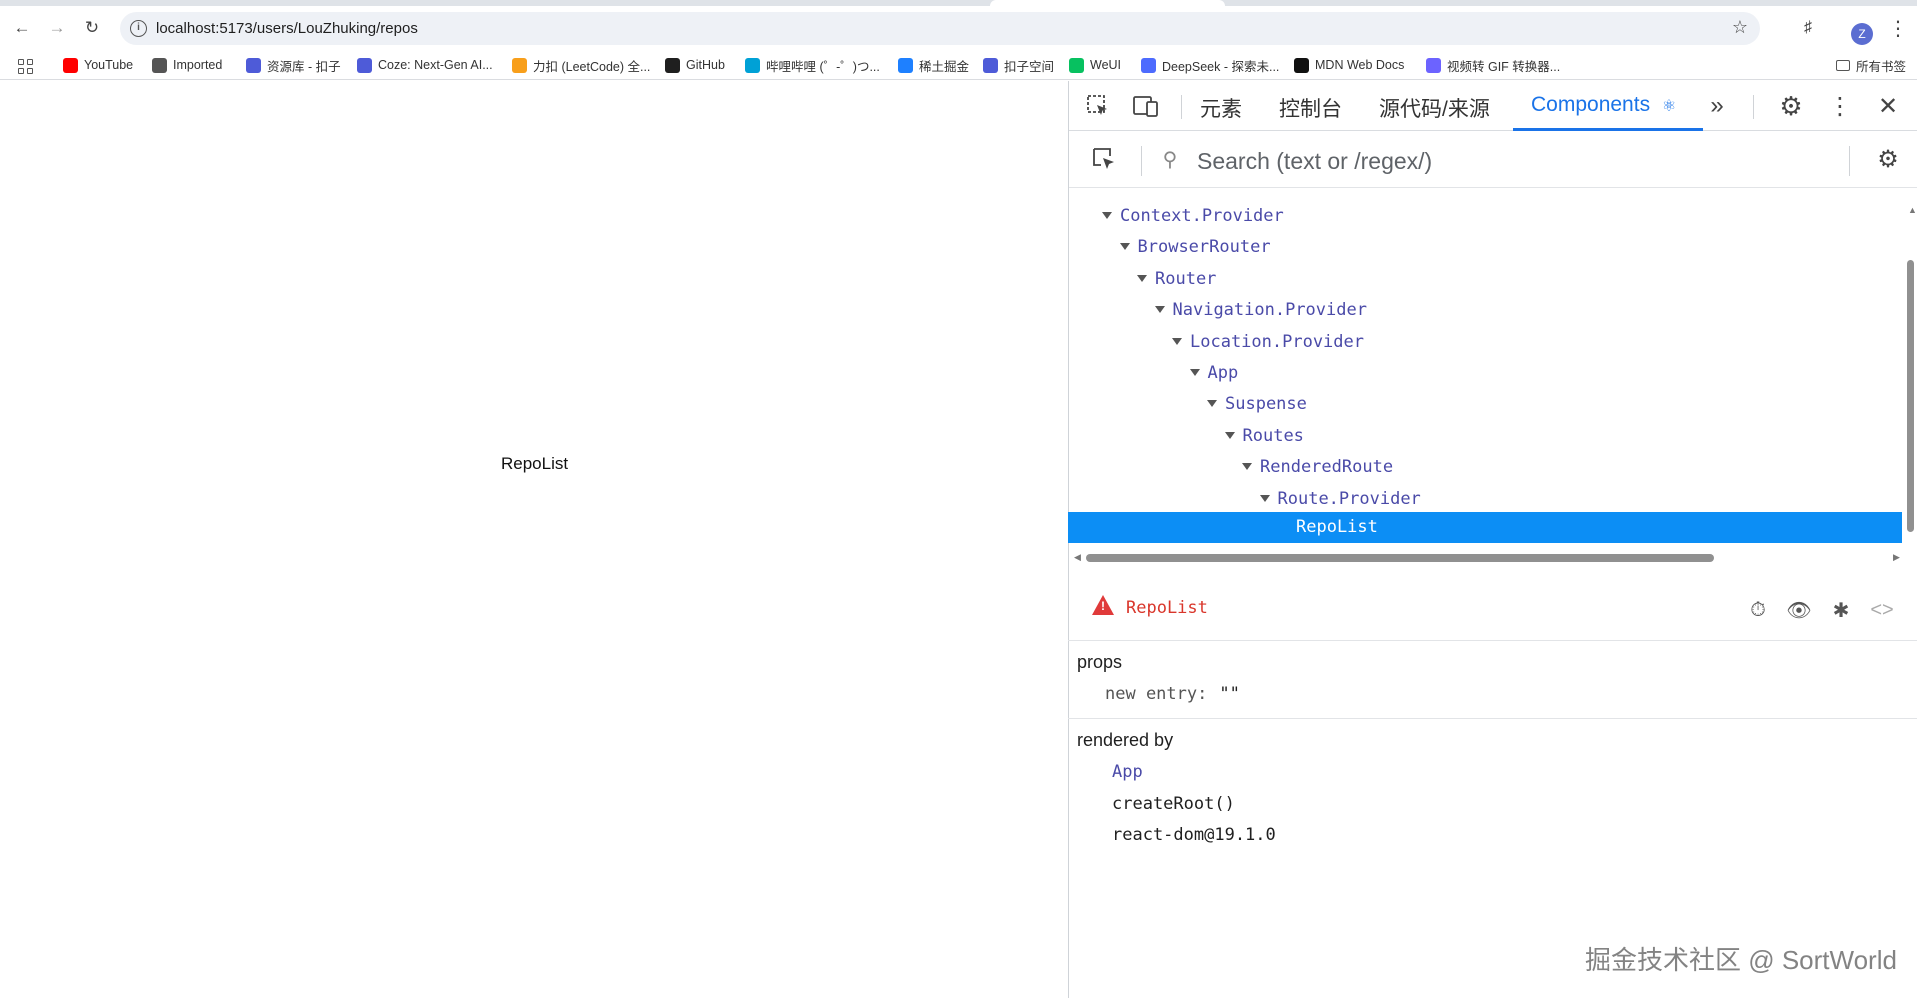  Describe the element at coordinates (1167, 608) in the screenshot. I see `inspected-component-name: RepoList` at that location.